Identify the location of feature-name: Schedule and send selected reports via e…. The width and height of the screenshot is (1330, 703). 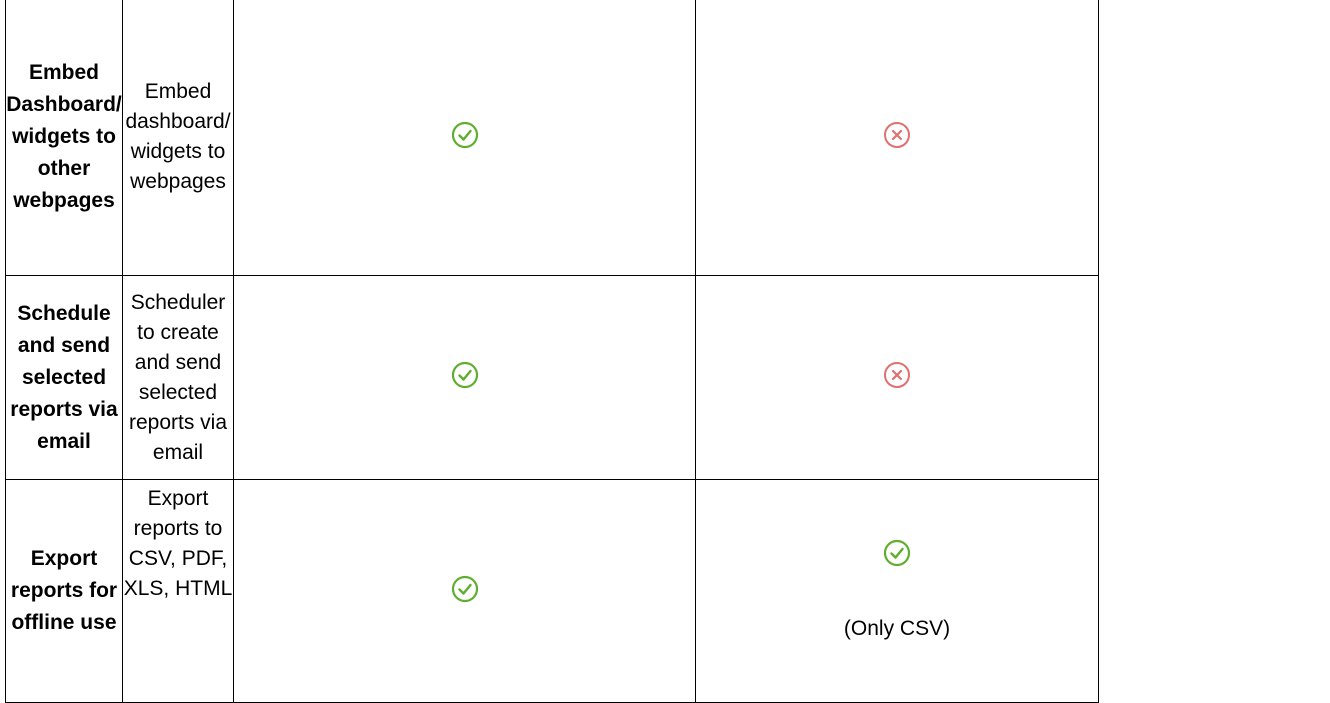
(64, 377).